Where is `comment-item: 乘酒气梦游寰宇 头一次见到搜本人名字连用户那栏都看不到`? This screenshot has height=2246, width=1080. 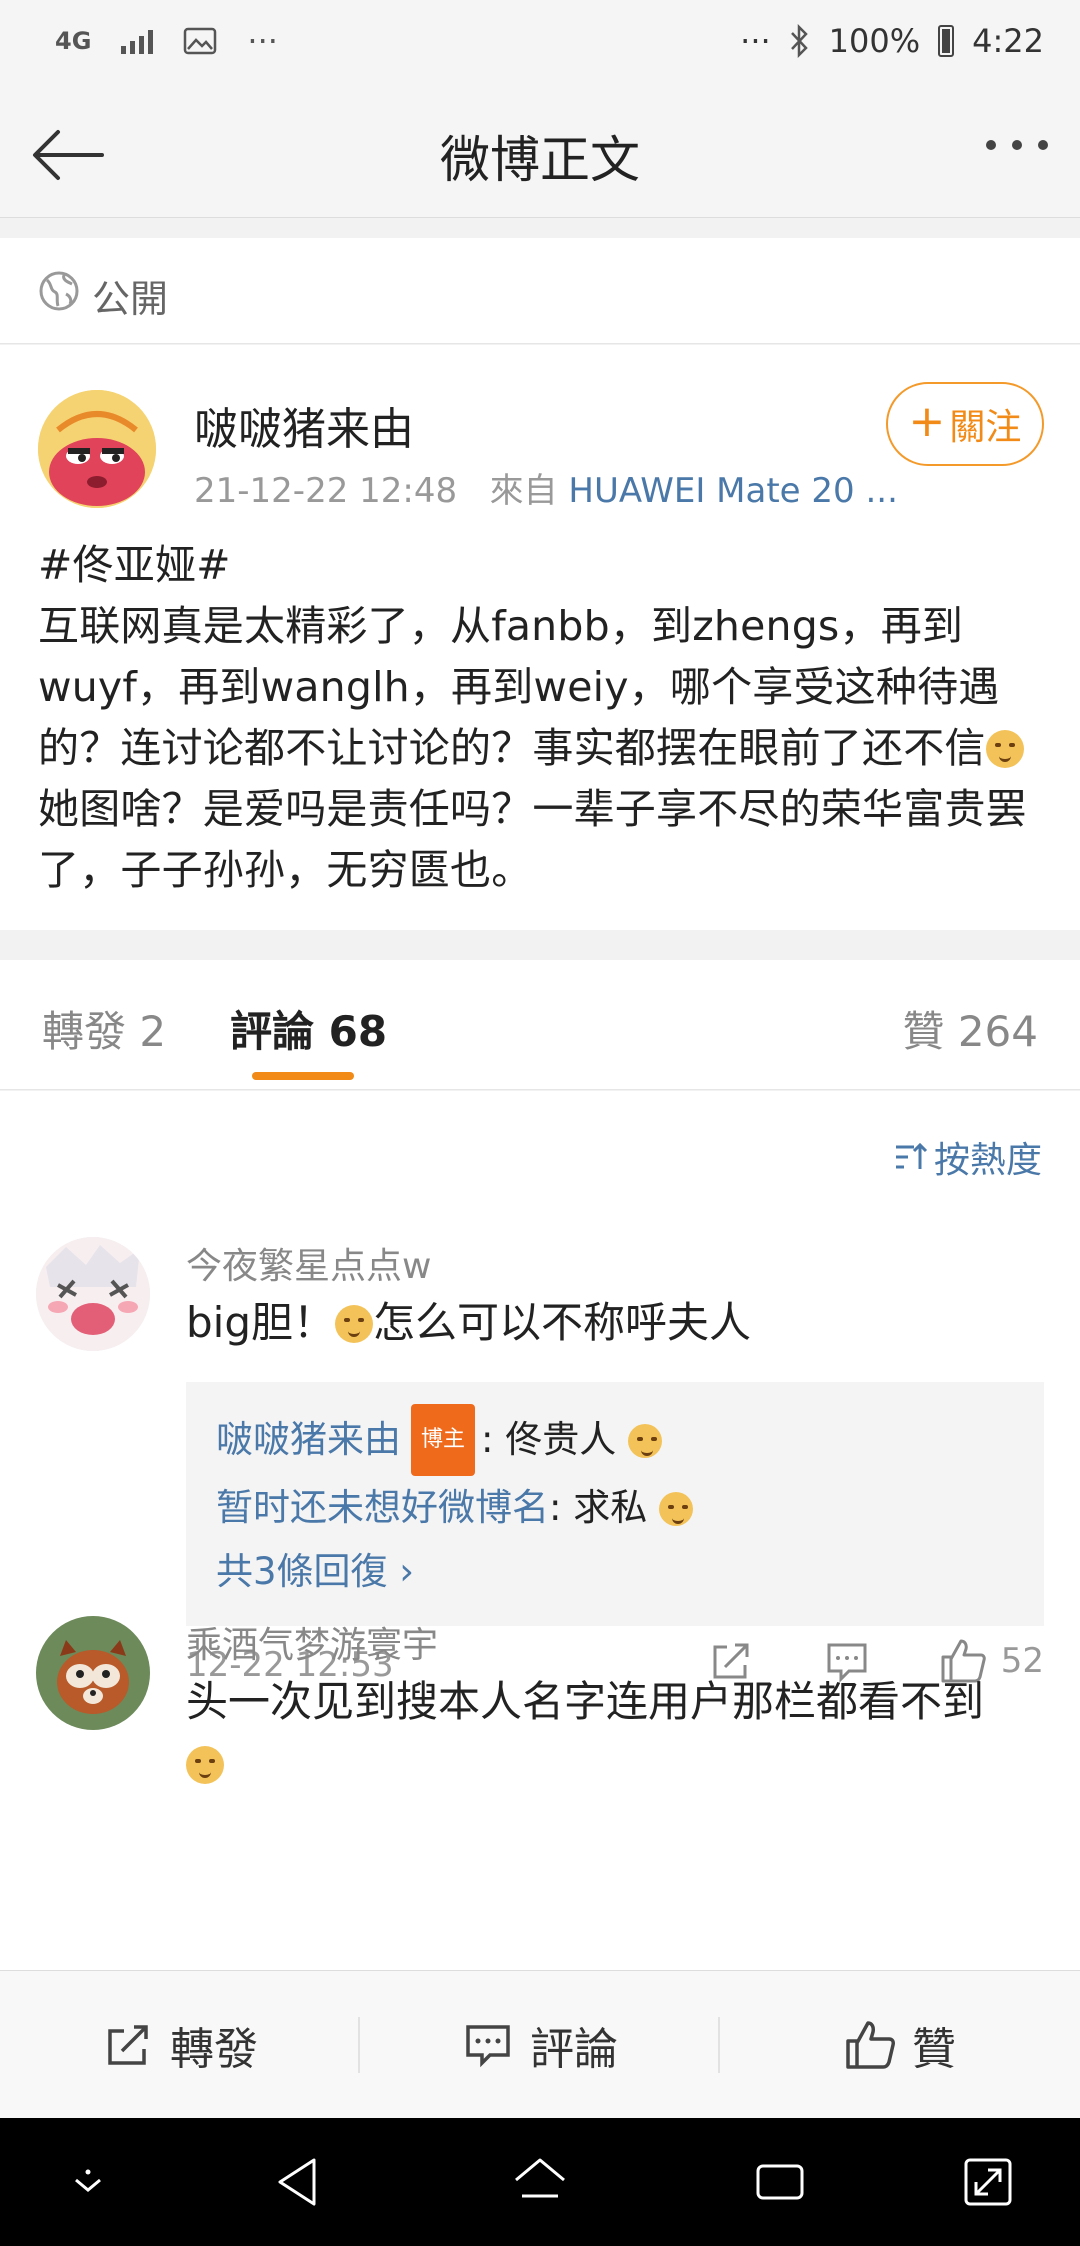
comment-item: 乘酒气梦游寰宇 头一次见到搜本人名字连用户那栏都看不到 is located at coordinates (540, 1741).